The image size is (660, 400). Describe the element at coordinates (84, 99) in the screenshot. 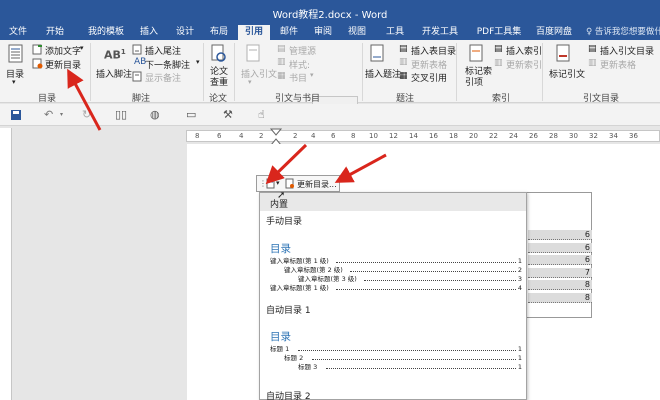

I see `arrow-to-update-toc` at that location.